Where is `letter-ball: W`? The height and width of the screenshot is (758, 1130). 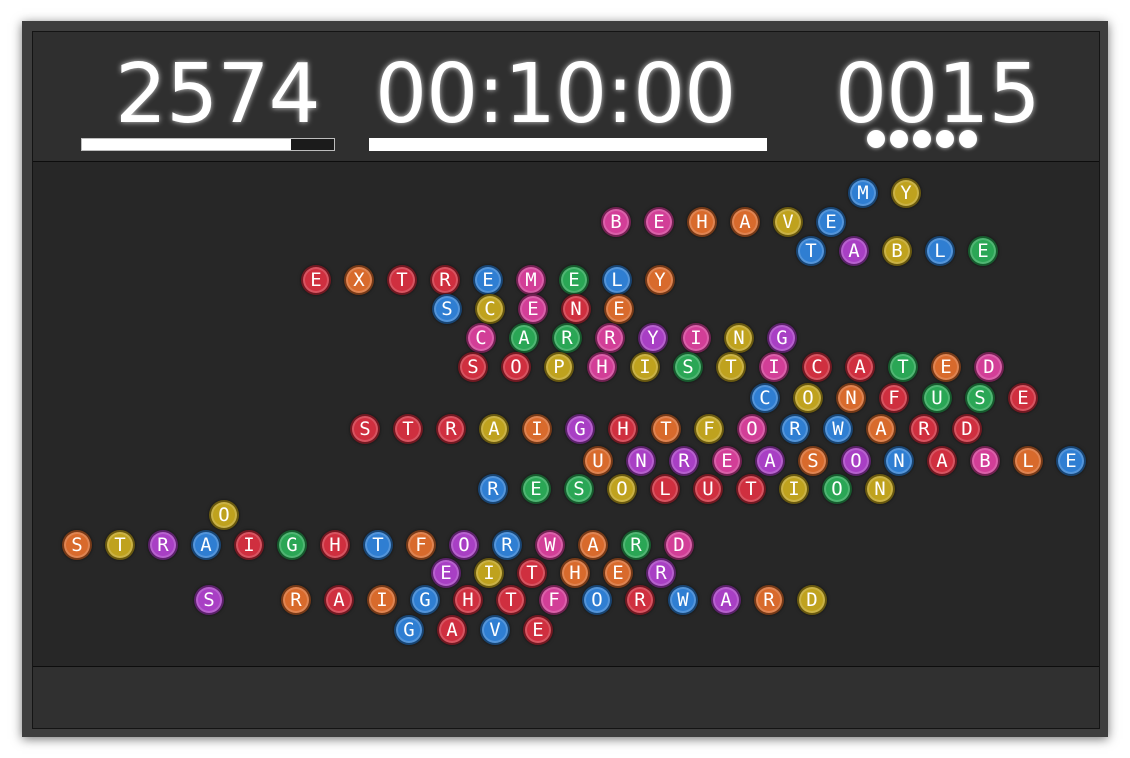
letter-ball: W is located at coordinates (550, 545).